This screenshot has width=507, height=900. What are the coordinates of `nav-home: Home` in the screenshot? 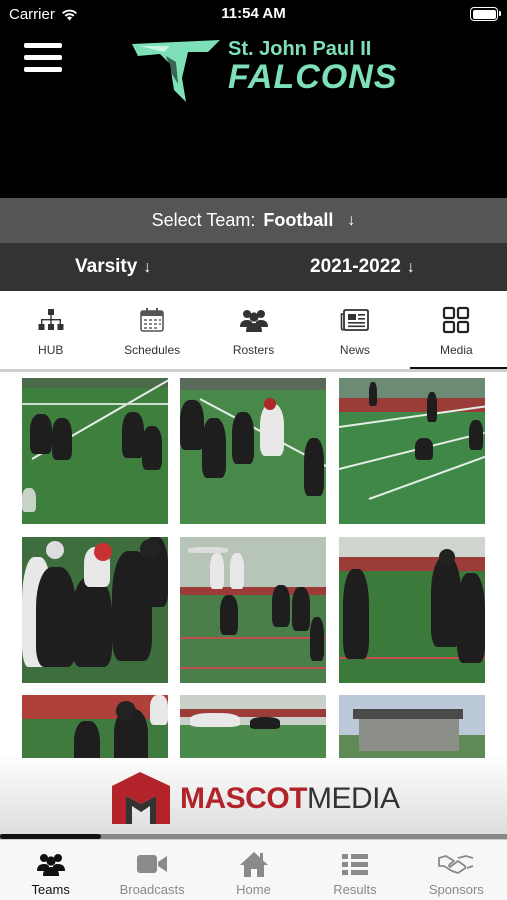 It's located at (253, 870).